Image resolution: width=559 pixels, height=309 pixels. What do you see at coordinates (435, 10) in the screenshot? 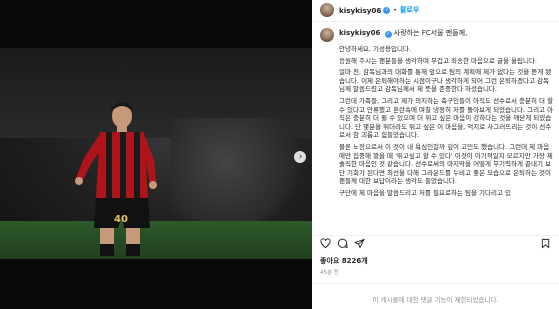
I see `post-header: kisykisy06 ✓ • 팔로우` at bounding box center [435, 10].